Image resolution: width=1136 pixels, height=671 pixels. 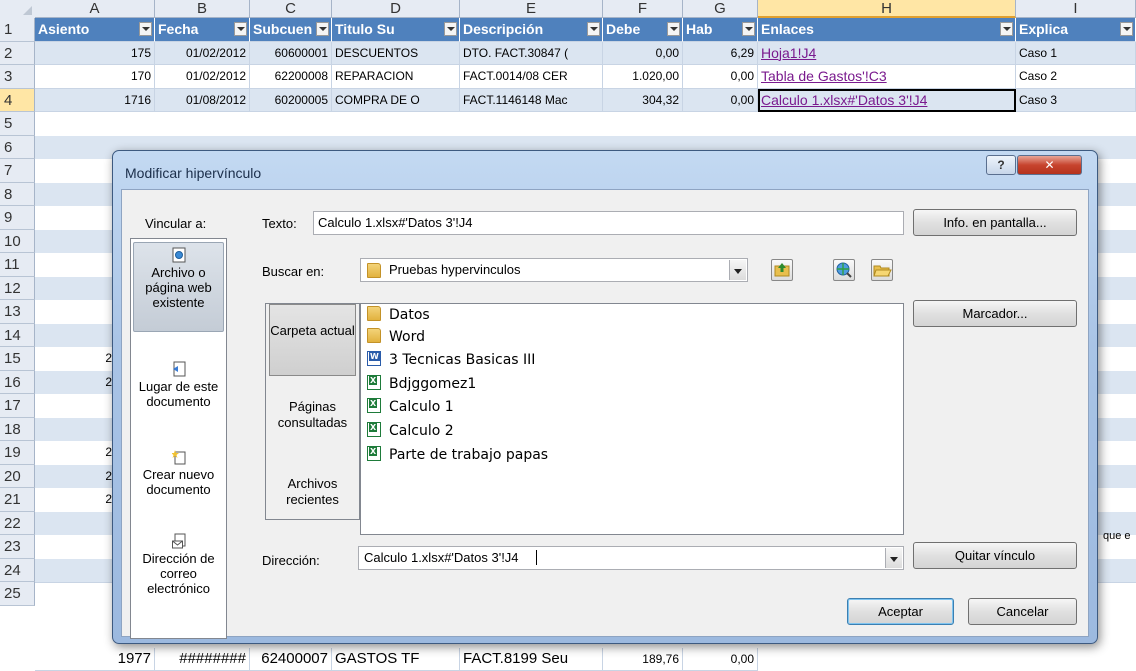 What do you see at coordinates (17, 124) in the screenshot?
I see `row-header: 5` at bounding box center [17, 124].